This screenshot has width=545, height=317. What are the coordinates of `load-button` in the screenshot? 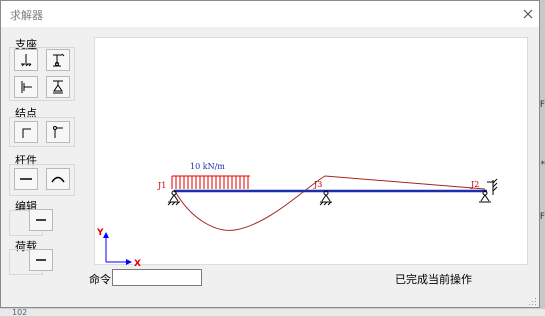 It's located at (41, 260).